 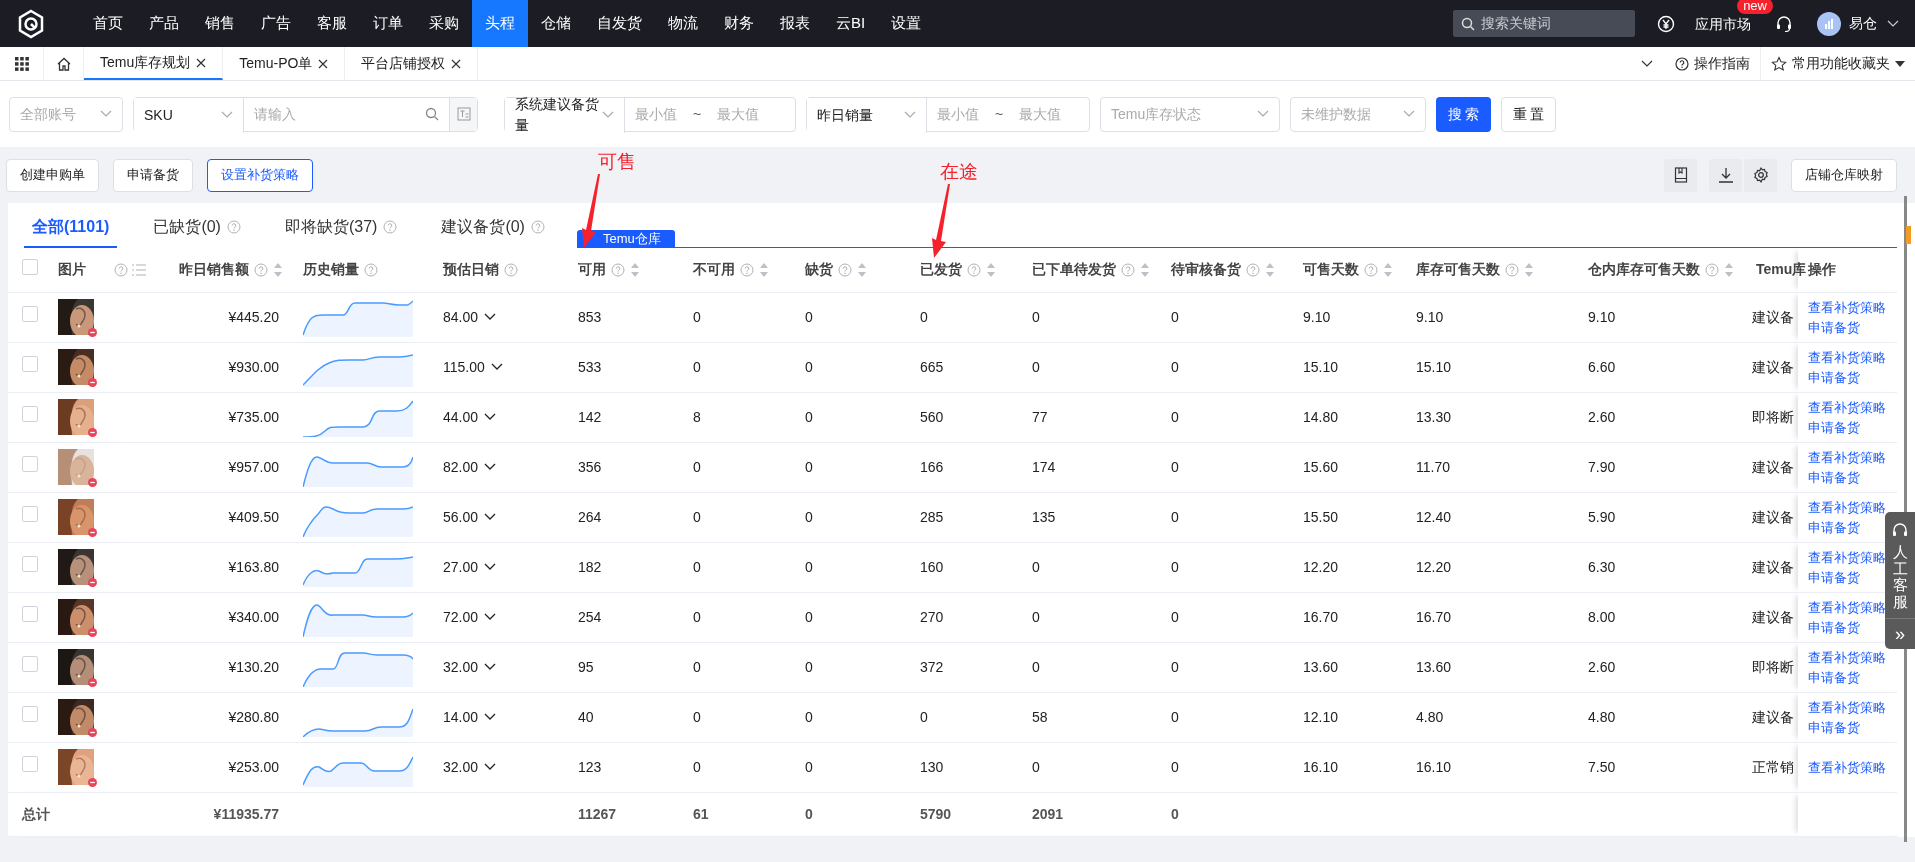 What do you see at coordinates (444, 23) in the screenshot?
I see `nav-item: 采购` at bounding box center [444, 23].